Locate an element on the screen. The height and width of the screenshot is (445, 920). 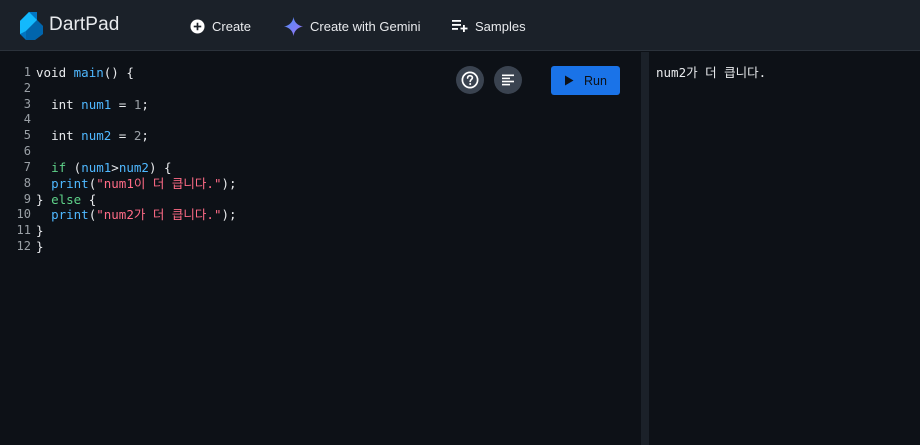
console-output-text: num2가 더 큽니다. is located at coordinates (711, 72).